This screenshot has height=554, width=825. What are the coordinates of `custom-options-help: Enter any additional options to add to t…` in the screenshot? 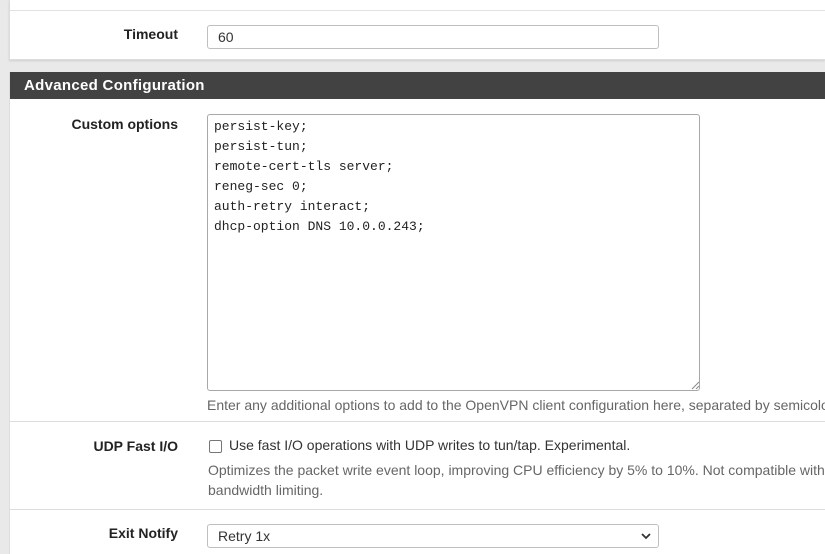 It's located at (516, 405).